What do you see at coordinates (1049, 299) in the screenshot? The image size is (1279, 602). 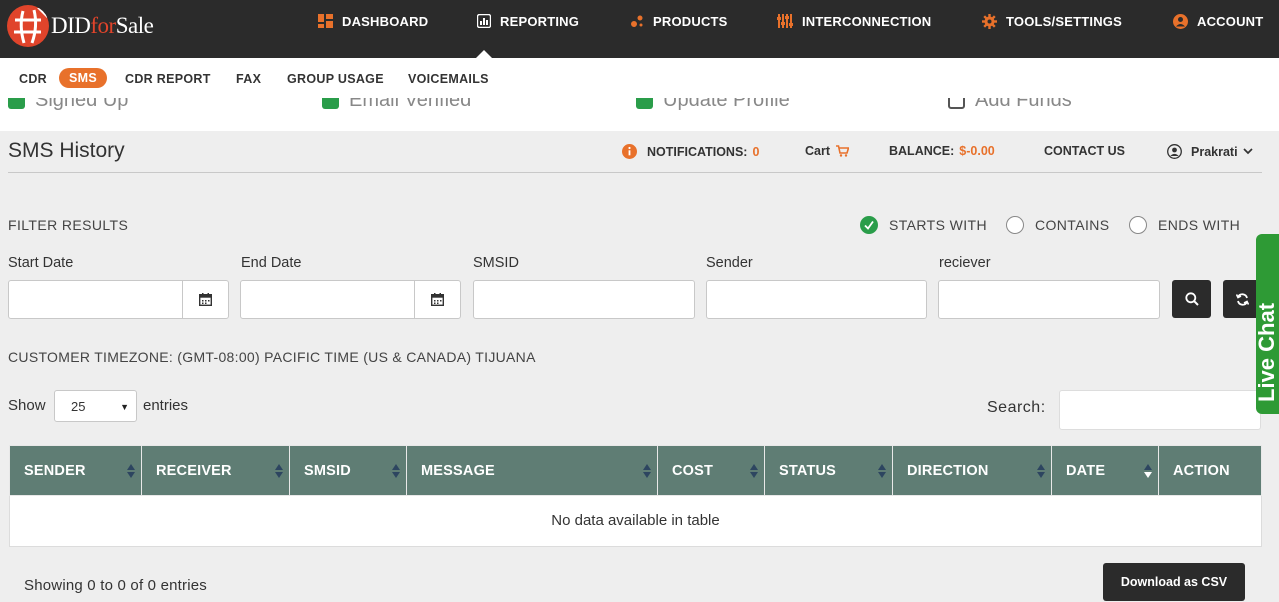 I see `receiver-input` at bounding box center [1049, 299].